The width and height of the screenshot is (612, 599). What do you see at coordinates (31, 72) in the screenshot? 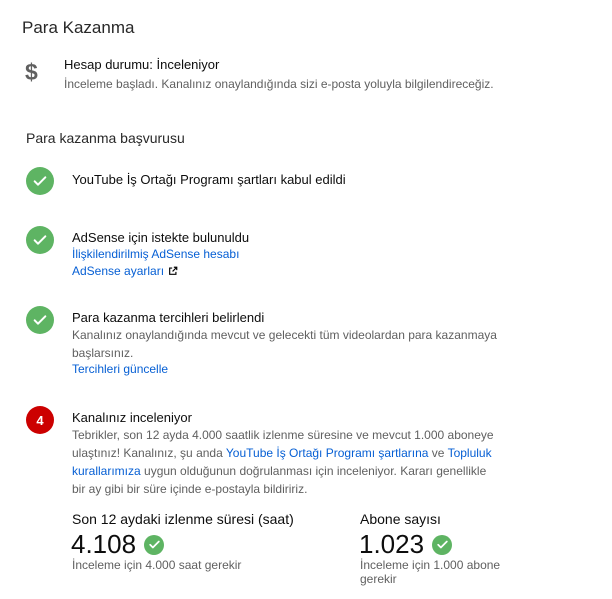
I see `dollar-icon: $` at bounding box center [31, 72].